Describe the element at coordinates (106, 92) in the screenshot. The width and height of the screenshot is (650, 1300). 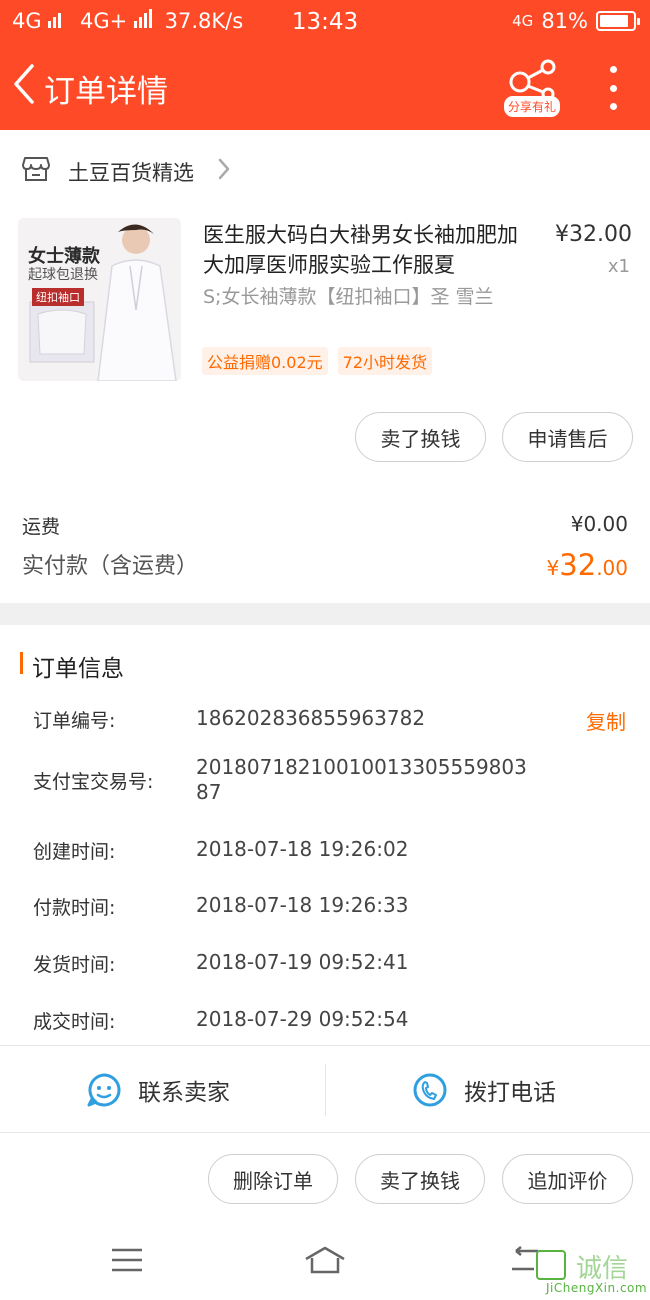
I see `page-title: 订单详情` at that location.